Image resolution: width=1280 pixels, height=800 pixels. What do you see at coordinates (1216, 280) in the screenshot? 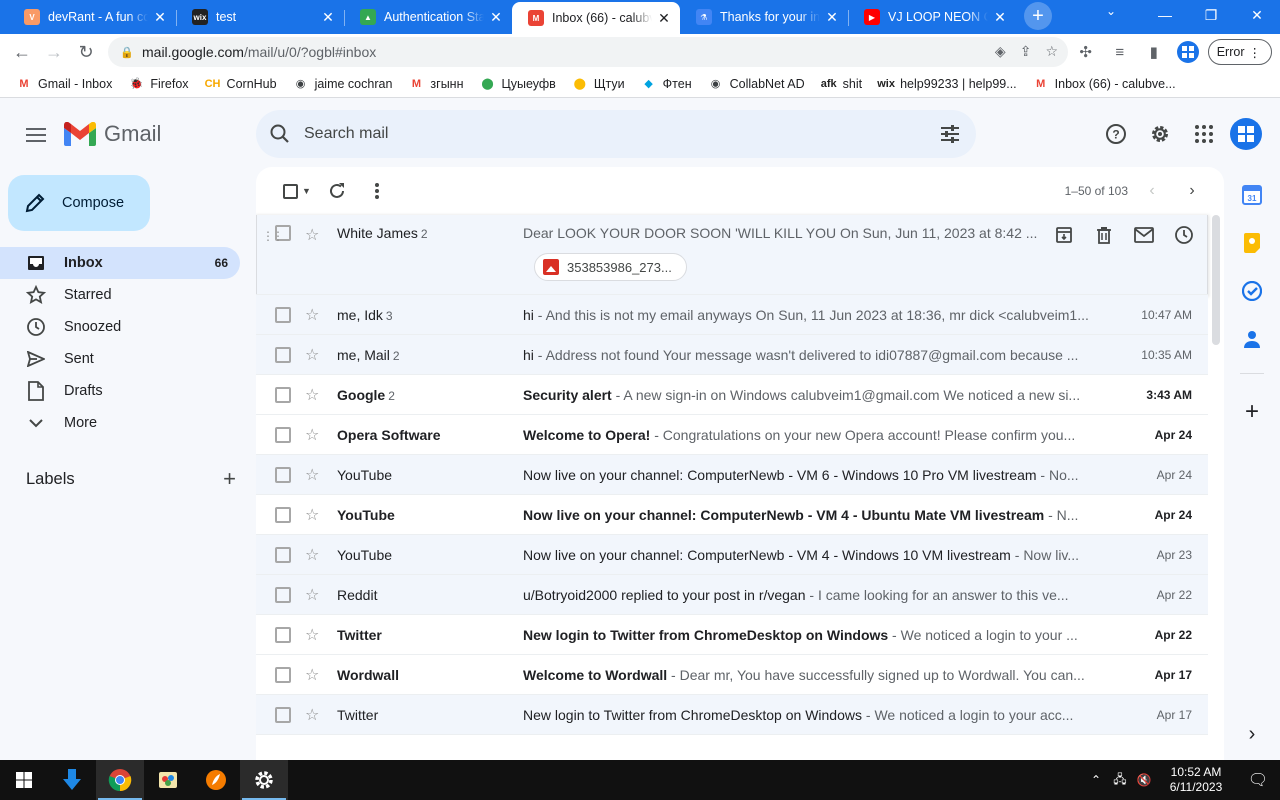
I see `scrollbar-thumb` at bounding box center [1216, 280].